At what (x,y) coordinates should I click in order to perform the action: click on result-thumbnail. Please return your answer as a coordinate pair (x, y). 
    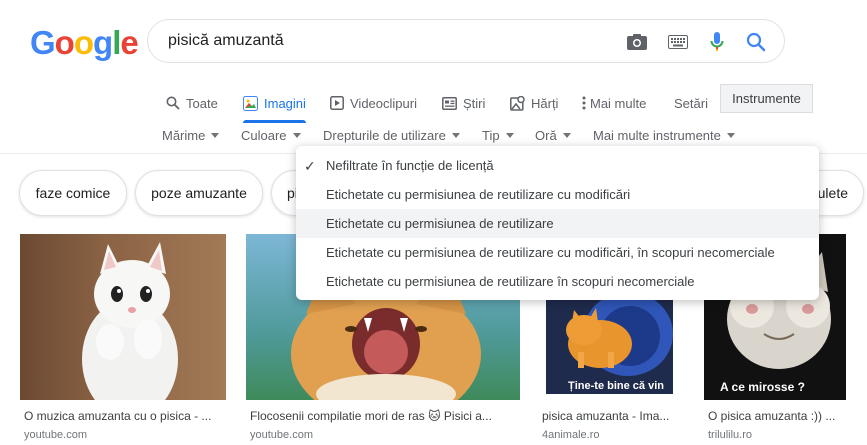
    Looking at the image, I should click on (123, 317).